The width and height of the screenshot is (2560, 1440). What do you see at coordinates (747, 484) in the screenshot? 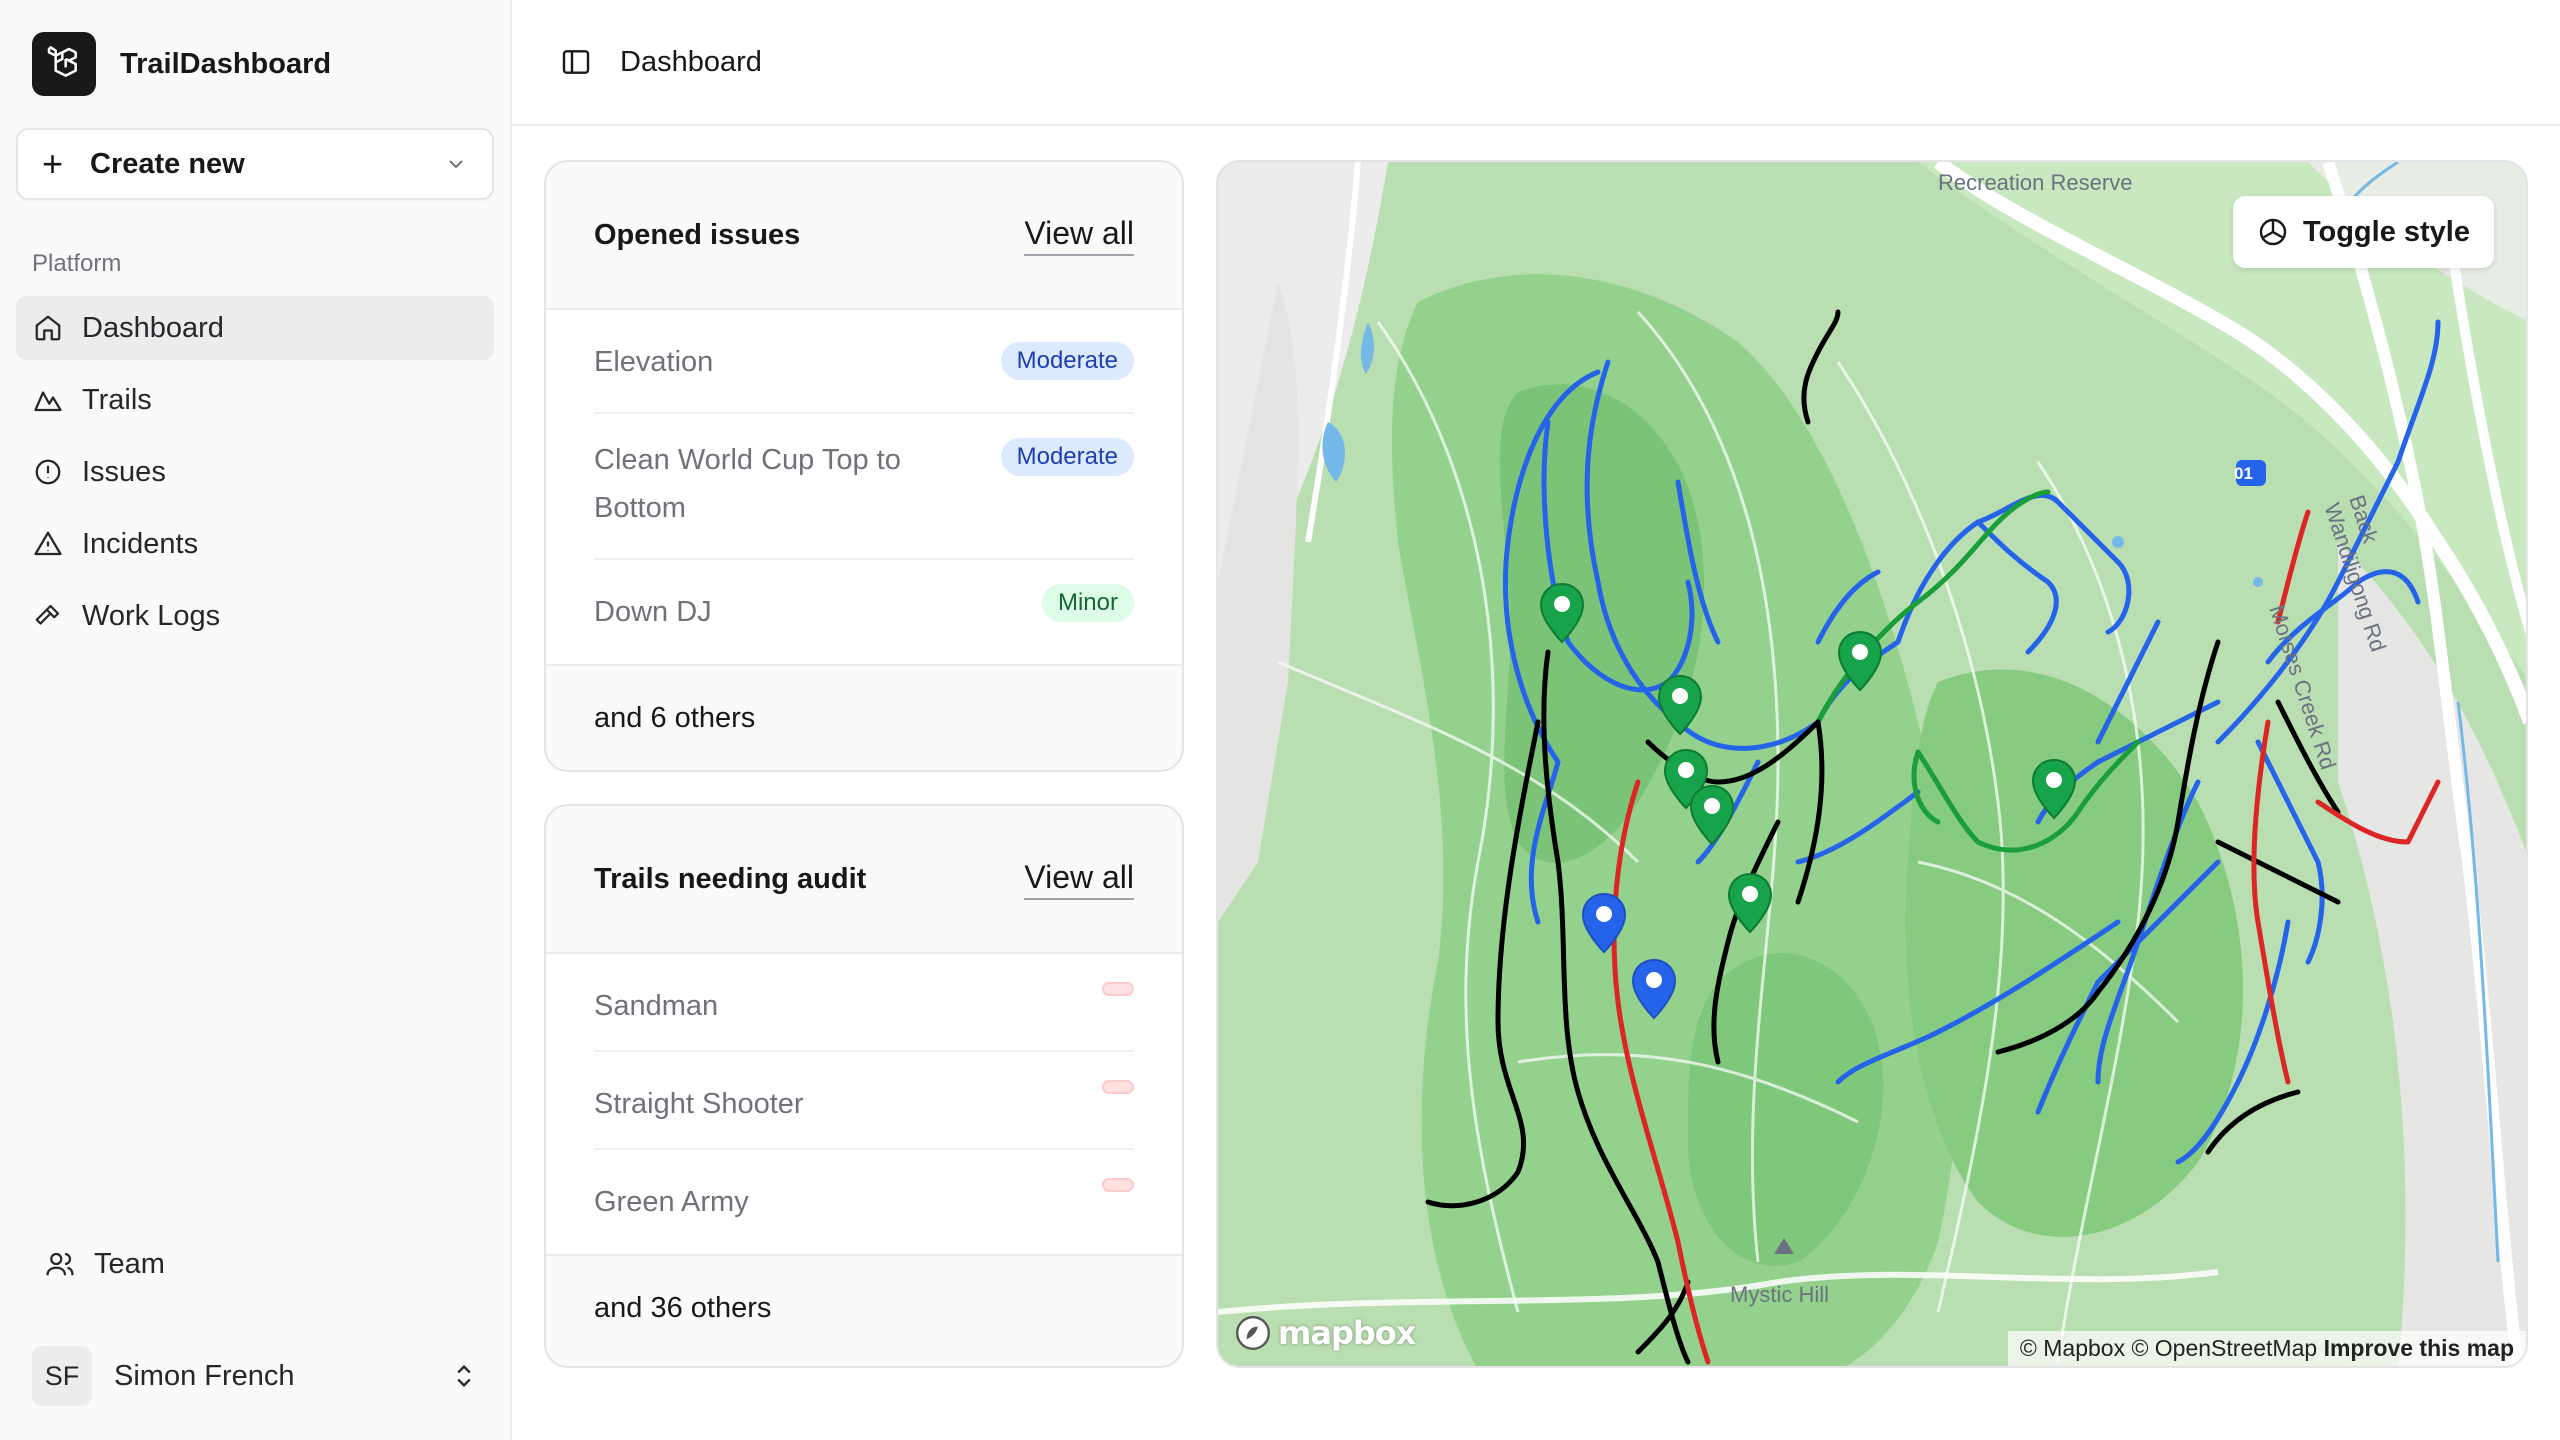
I see `issue-name: Clean World Cup Top to Bottom` at bounding box center [747, 484].